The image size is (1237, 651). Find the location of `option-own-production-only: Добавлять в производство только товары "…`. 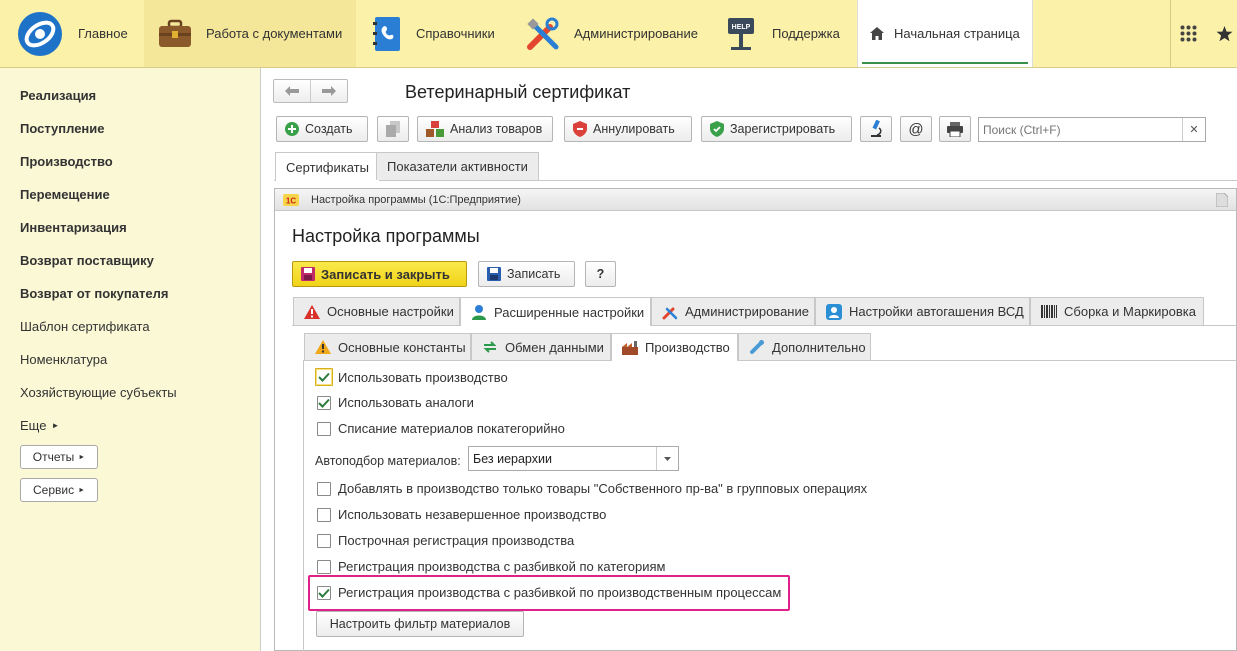

option-own-production-only: Добавлять в производство только товары "… is located at coordinates (592, 488).